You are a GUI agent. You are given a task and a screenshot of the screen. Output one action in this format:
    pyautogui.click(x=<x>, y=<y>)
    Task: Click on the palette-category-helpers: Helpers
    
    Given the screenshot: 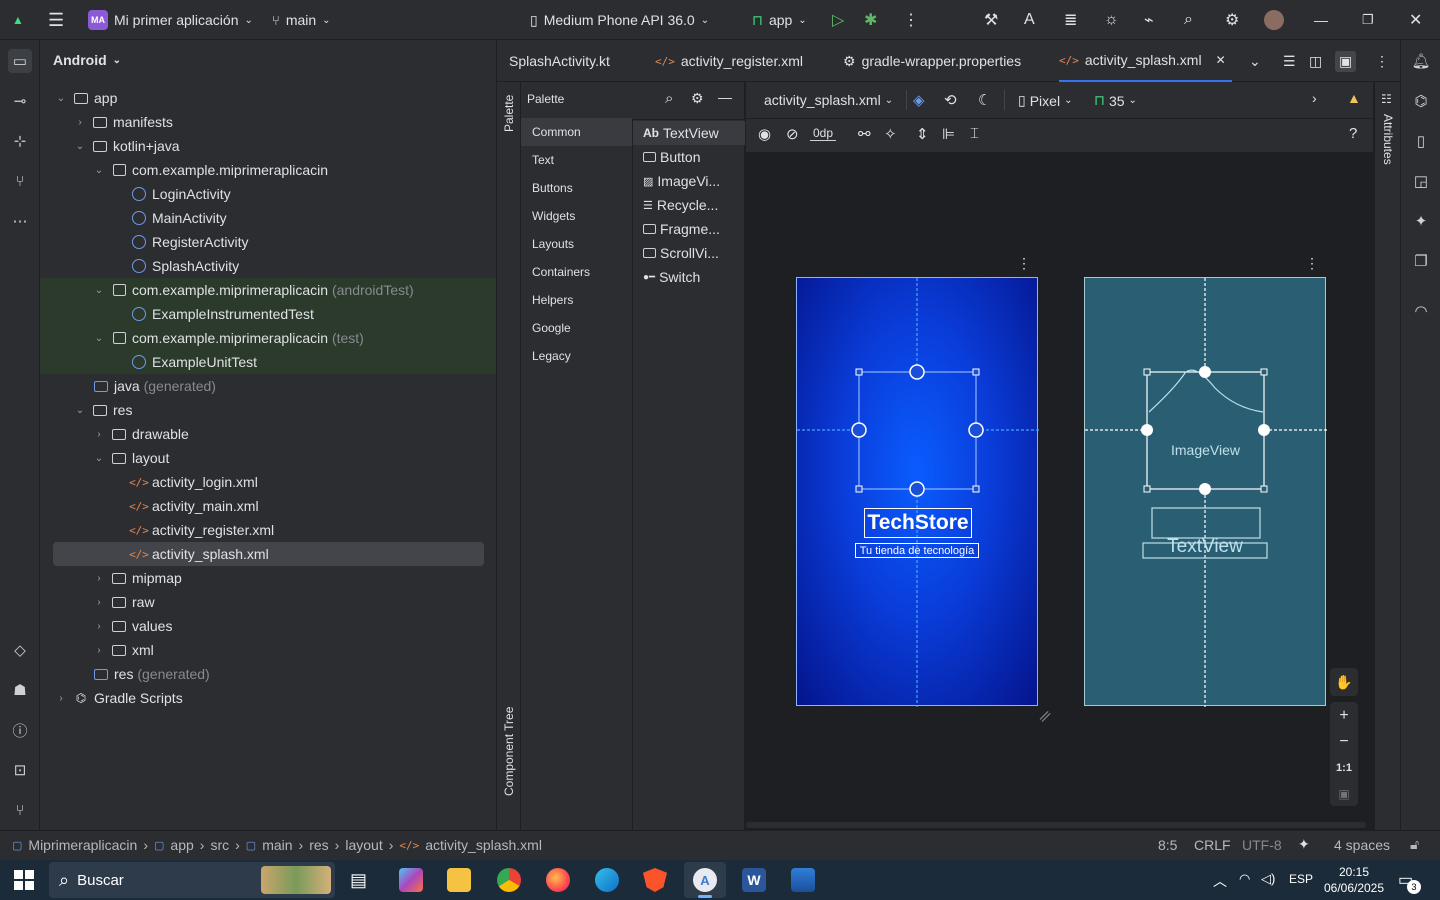 What is the action you would take?
    pyautogui.click(x=576, y=300)
    